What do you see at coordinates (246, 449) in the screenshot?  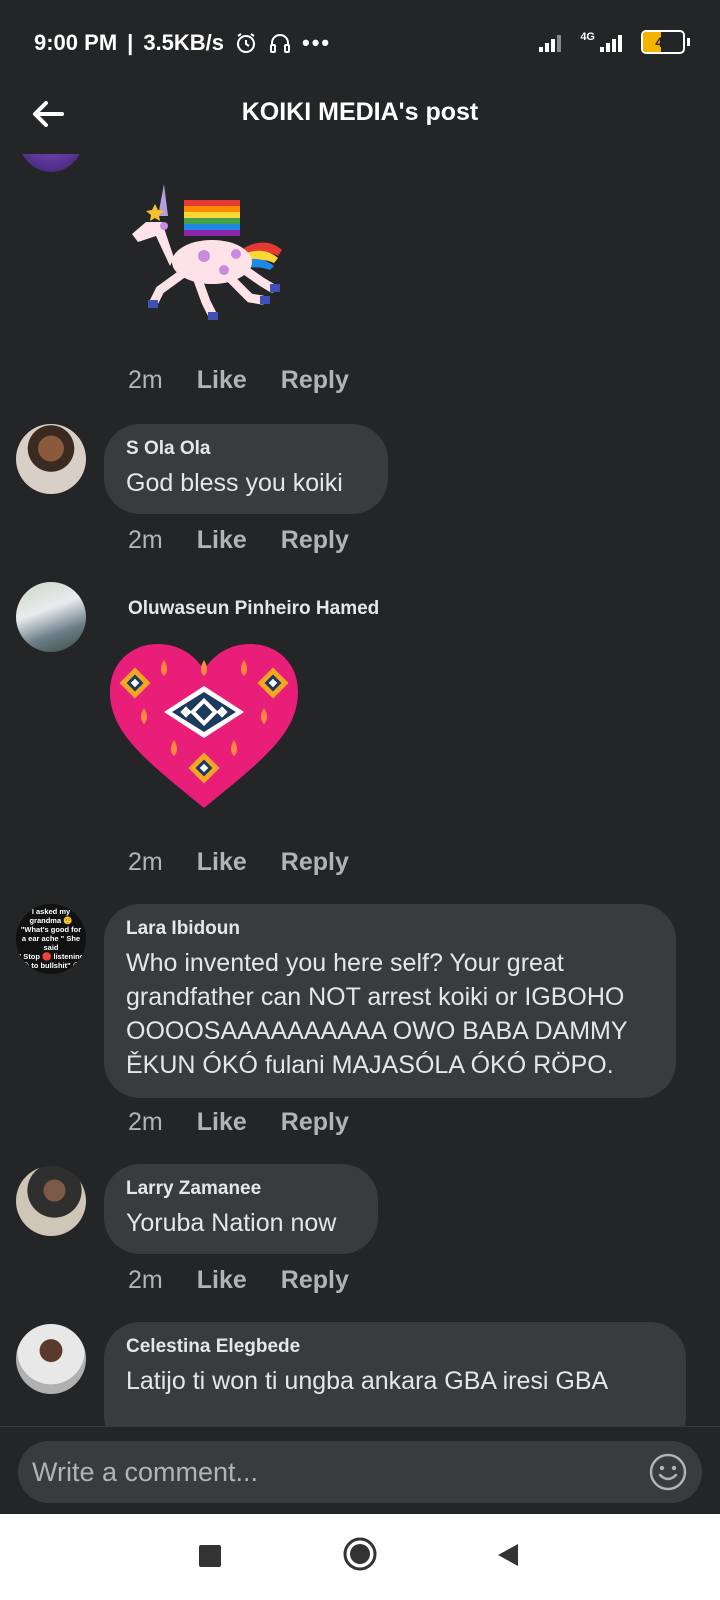 I see `comment-author: S Ola Ola` at bounding box center [246, 449].